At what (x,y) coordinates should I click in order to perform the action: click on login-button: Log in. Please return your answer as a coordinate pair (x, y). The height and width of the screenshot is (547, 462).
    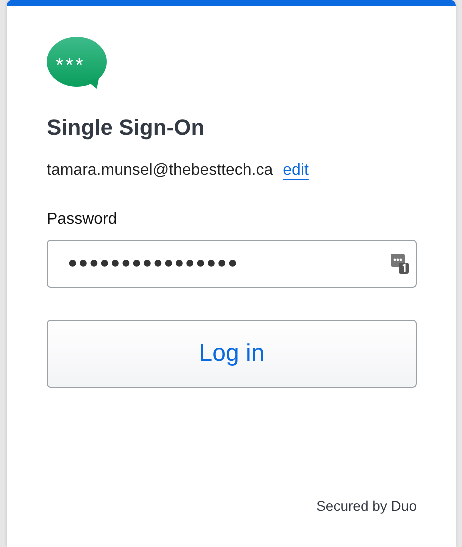
    Looking at the image, I should click on (232, 354).